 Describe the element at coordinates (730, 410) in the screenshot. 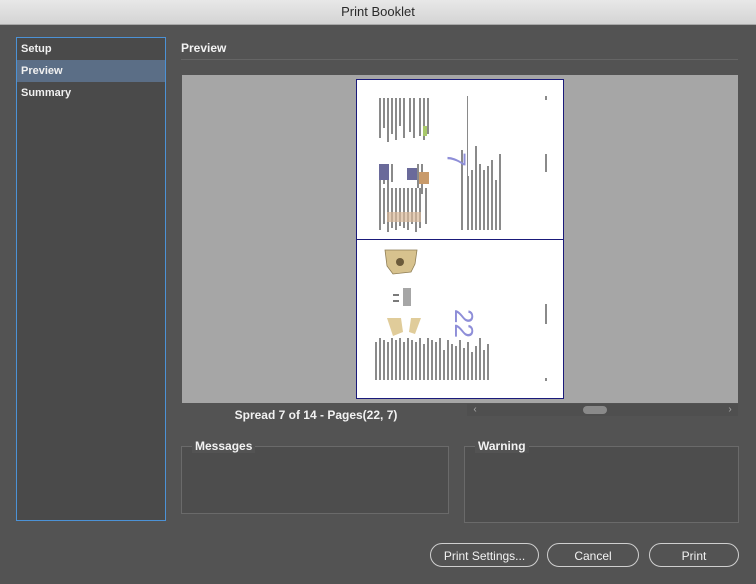

I see `chevron-right-icon: ›` at that location.